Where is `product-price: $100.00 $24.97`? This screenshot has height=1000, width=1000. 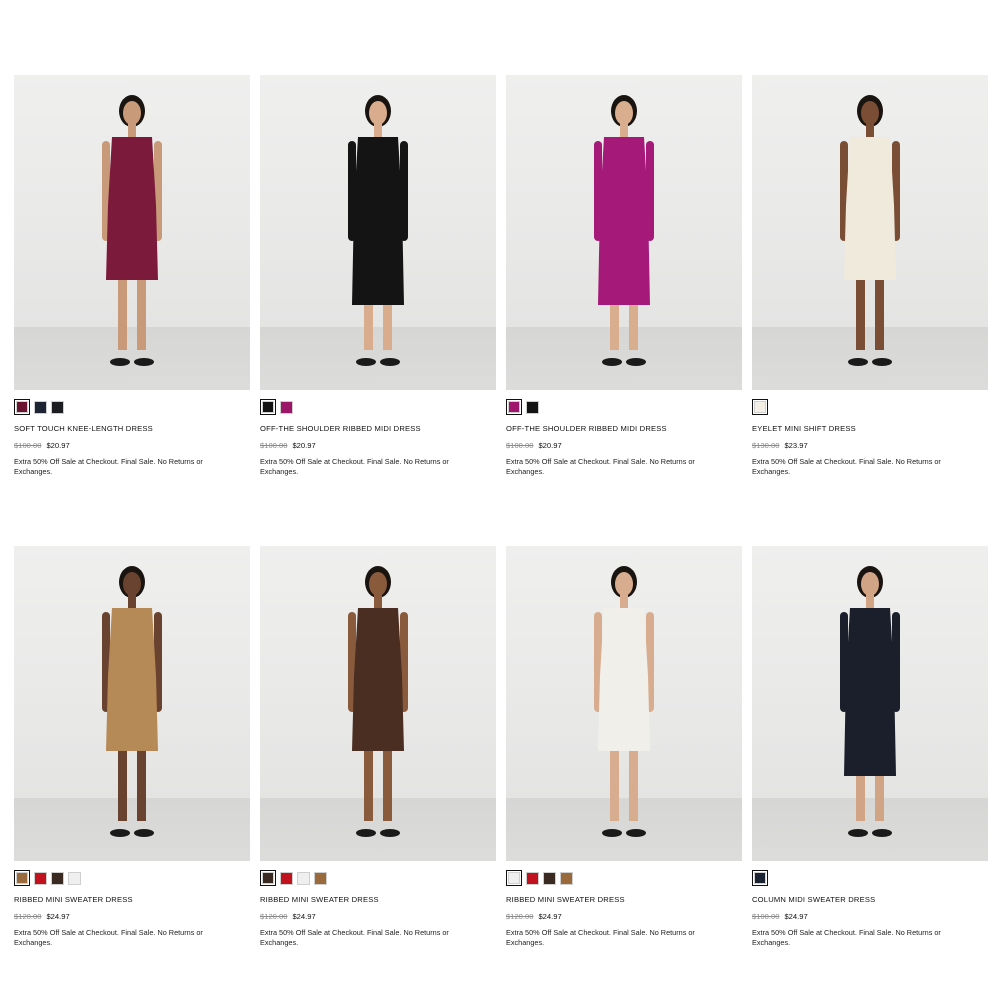
product-price: $100.00 $24.97 is located at coordinates (870, 917).